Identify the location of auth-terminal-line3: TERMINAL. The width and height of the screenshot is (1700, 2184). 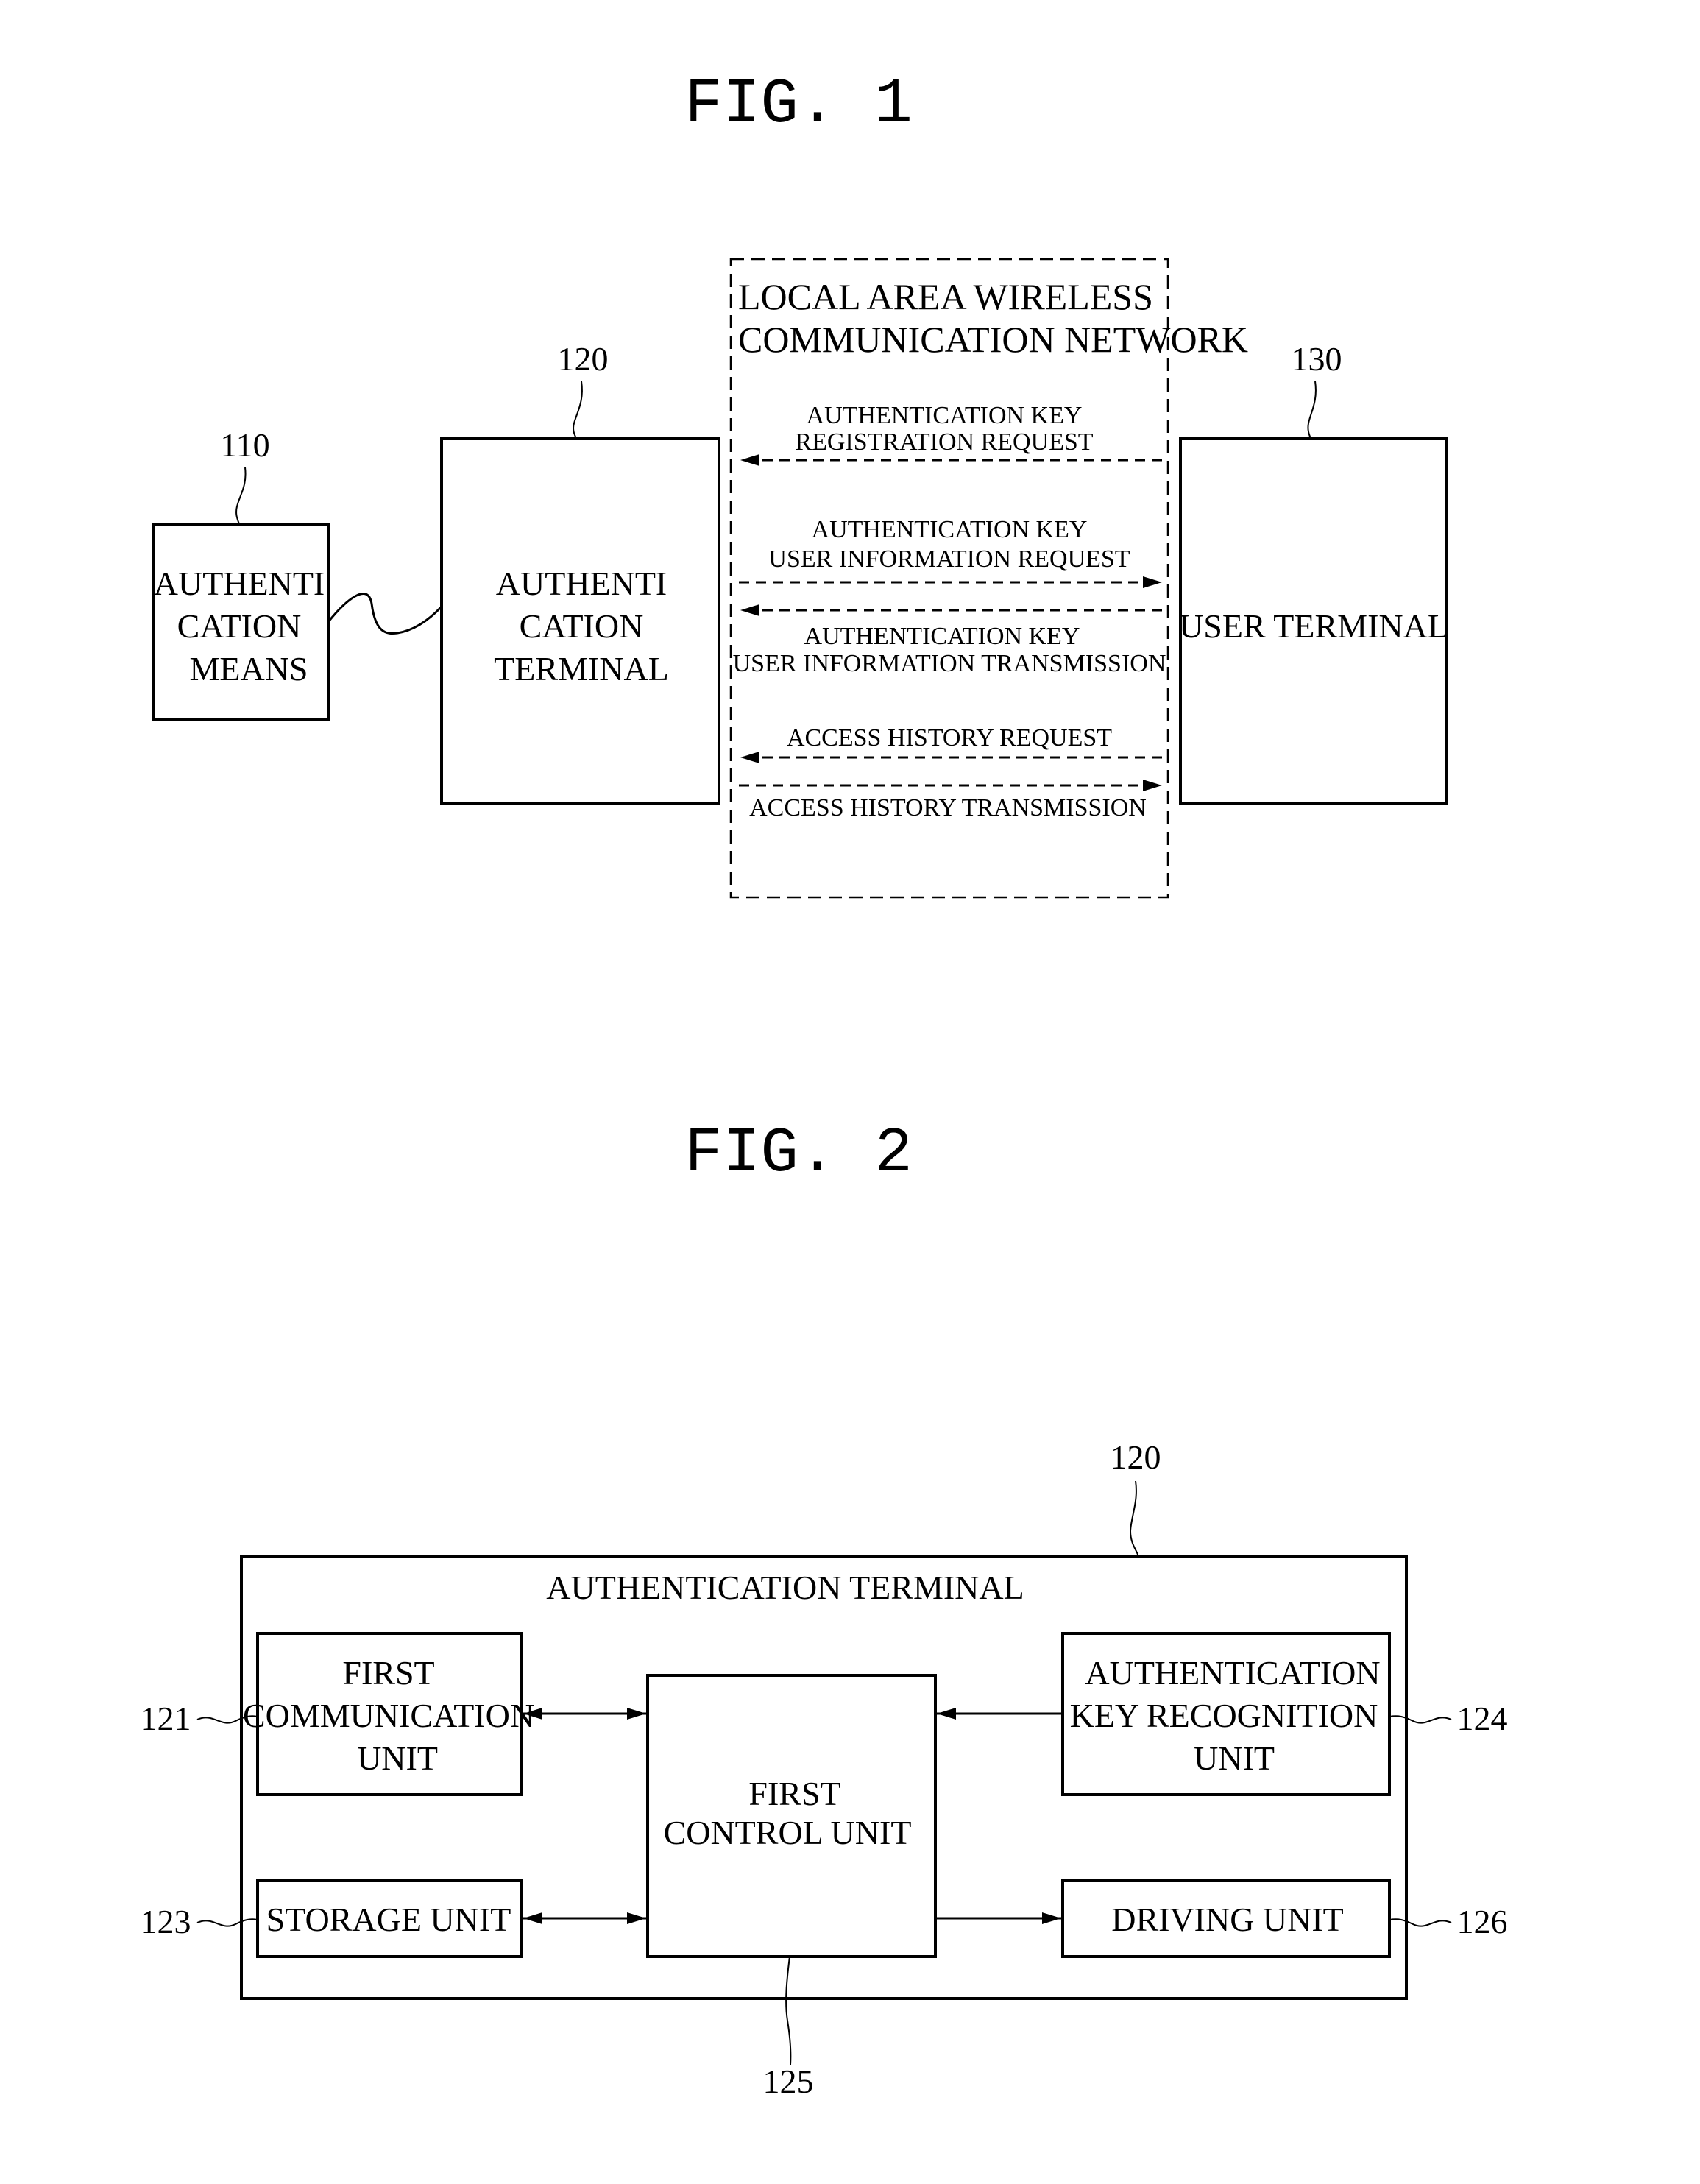
(581, 669).